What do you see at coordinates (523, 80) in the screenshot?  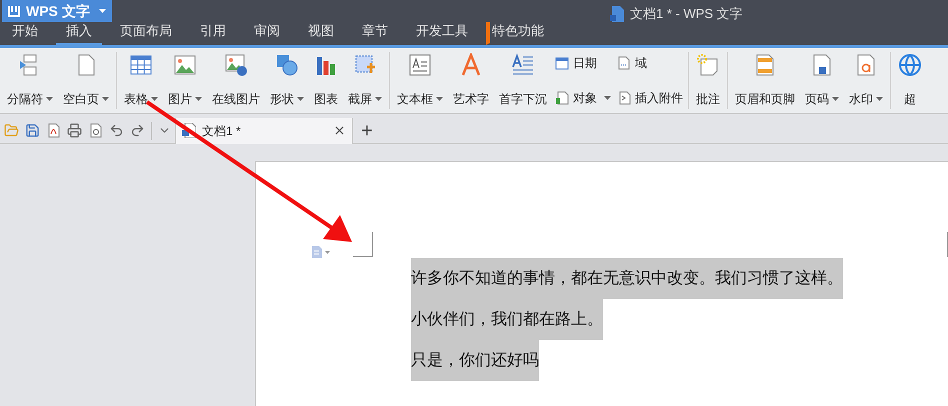 I see `ribbon-button: 首字下沉` at bounding box center [523, 80].